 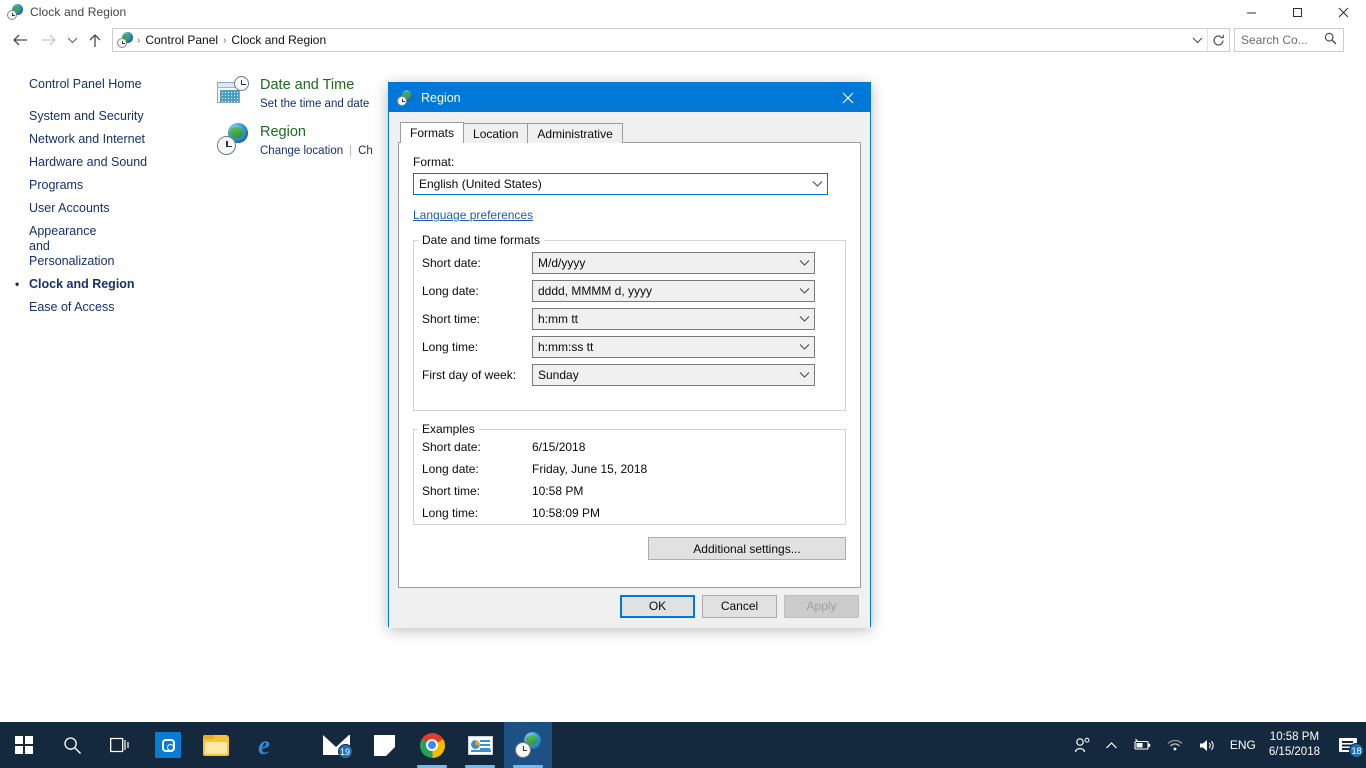 What do you see at coordinates (1296, 745) in the screenshot?
I see `clock: 10:58 PM 6/15/2018` at bounding box center [1296, 745].